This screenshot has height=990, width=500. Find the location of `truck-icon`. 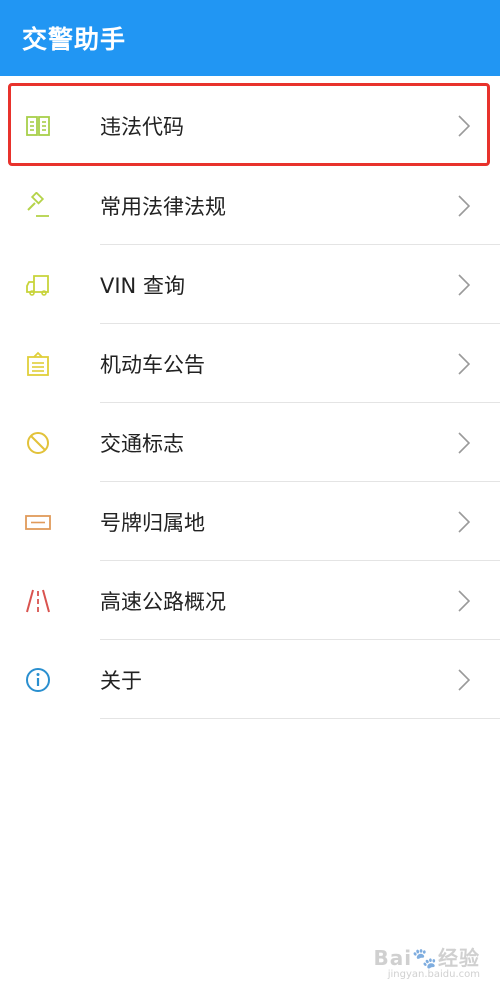

truck-icon is located at coordinates (38, 285).